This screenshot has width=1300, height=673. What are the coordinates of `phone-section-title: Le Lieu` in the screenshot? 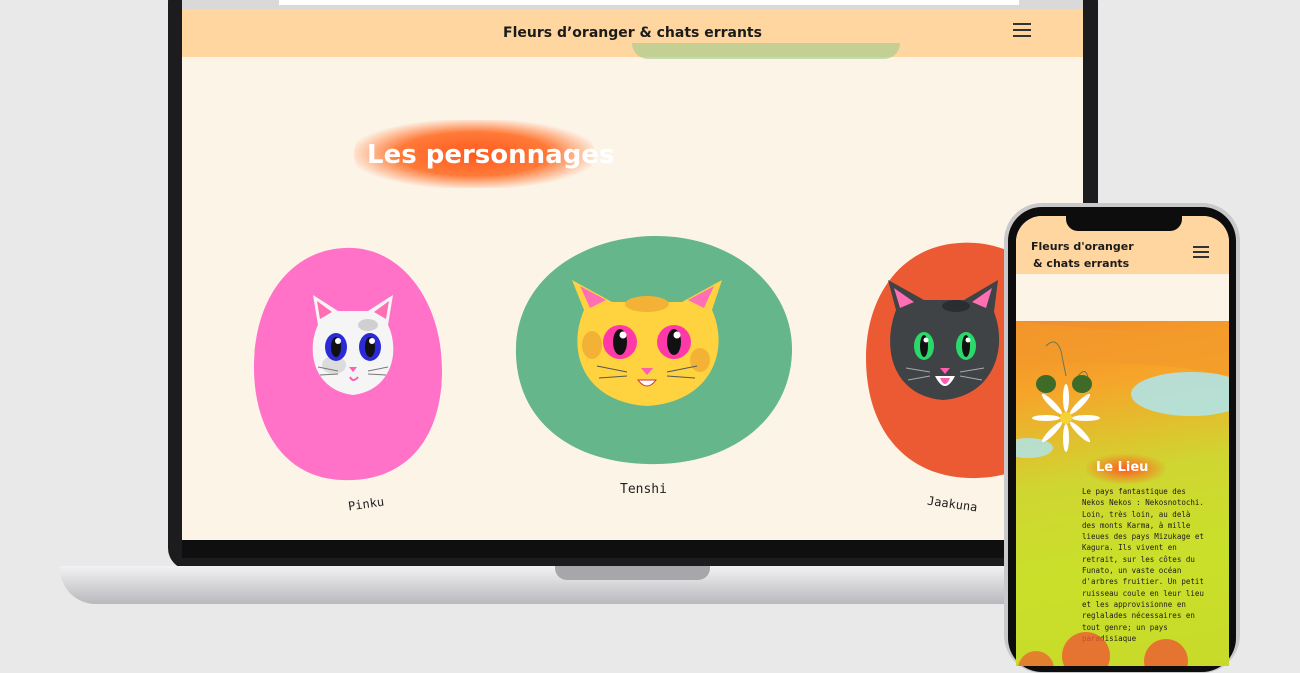 It's located at (1122, 467).